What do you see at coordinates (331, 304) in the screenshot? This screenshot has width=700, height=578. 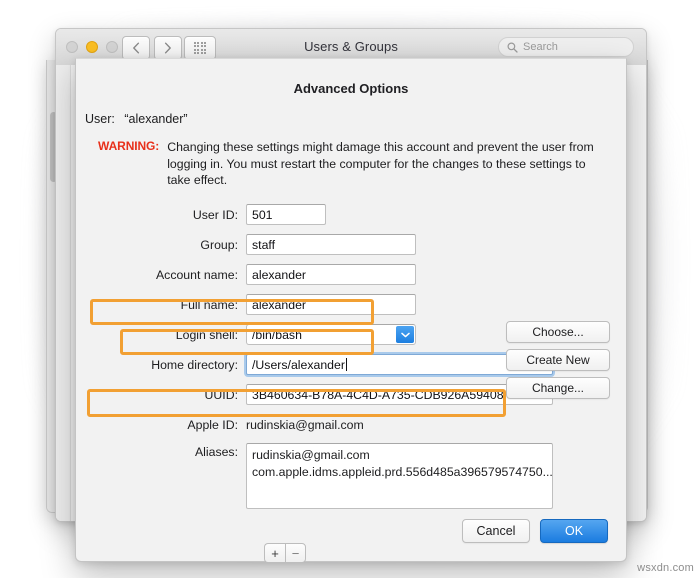 I see `full-name-input: alexander` at bounding box center [331, 304].